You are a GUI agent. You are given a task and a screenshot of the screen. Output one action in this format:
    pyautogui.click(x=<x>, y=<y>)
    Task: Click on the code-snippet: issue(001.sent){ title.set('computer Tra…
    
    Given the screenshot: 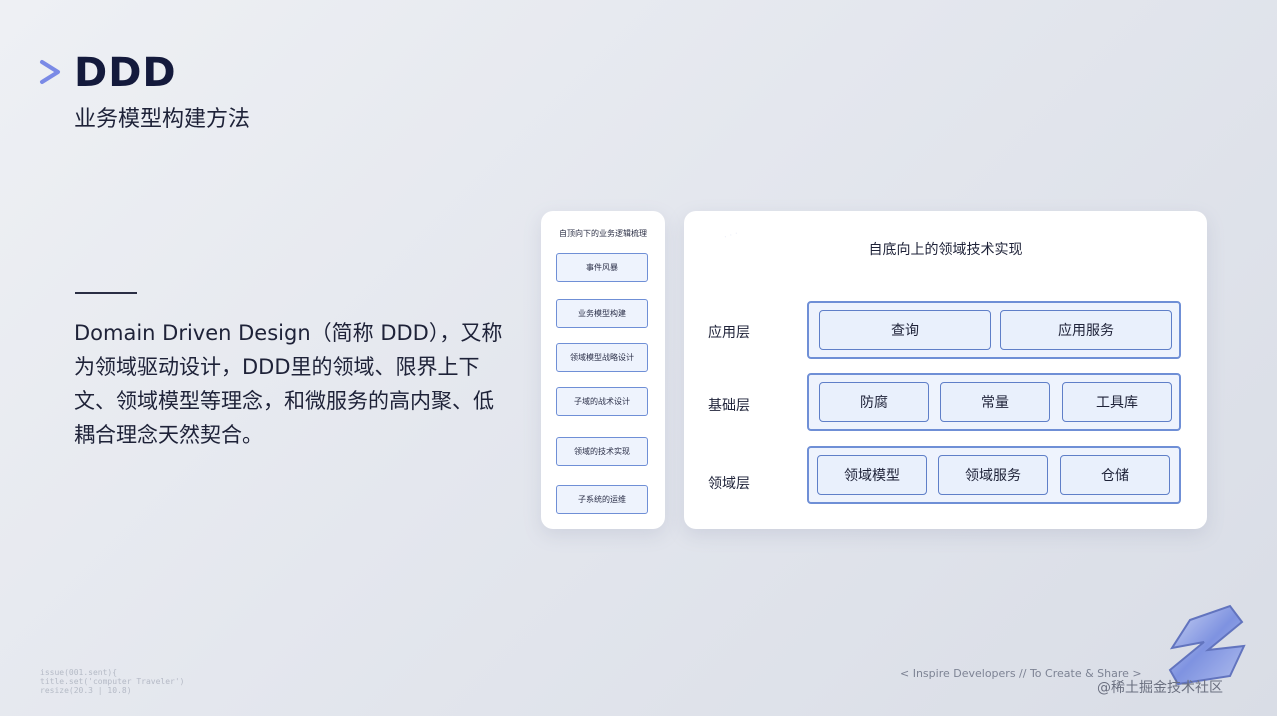 What is the action you would take?
    pyautogui.click(x=112, y=681)
    